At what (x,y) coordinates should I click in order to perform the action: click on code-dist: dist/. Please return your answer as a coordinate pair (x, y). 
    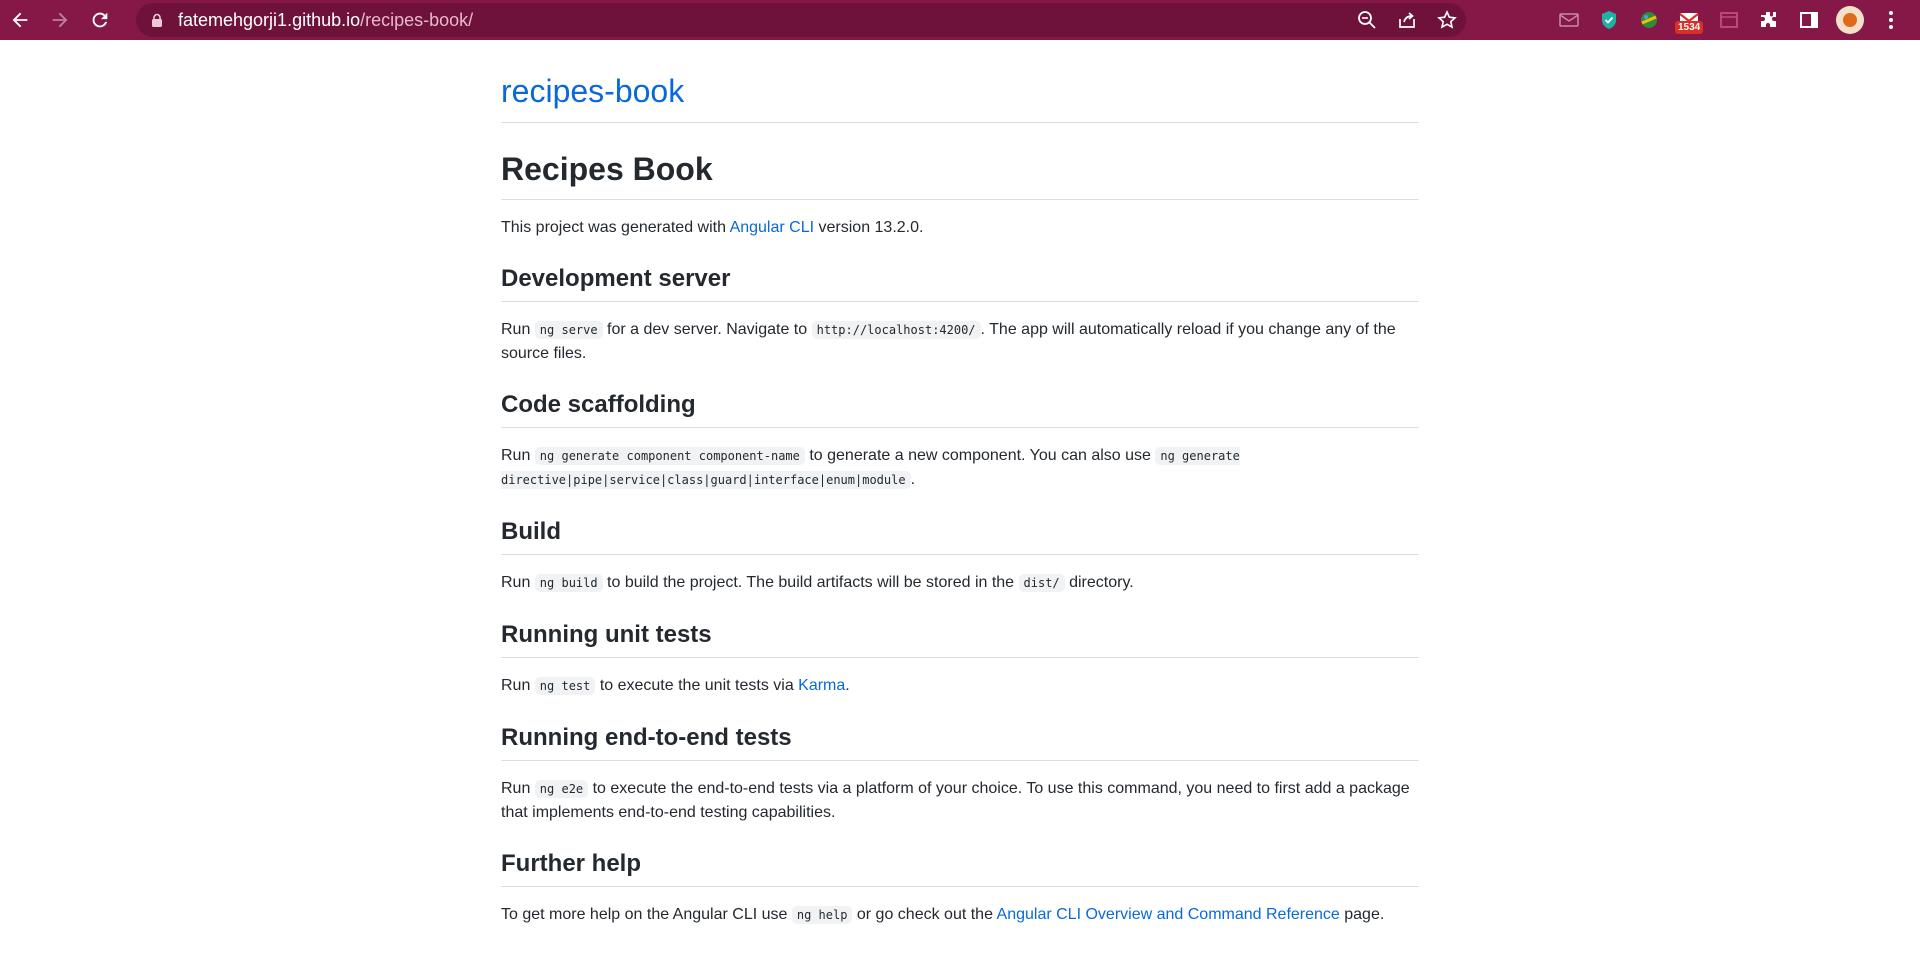
    Looking at the image, I should click on (1041, 583).